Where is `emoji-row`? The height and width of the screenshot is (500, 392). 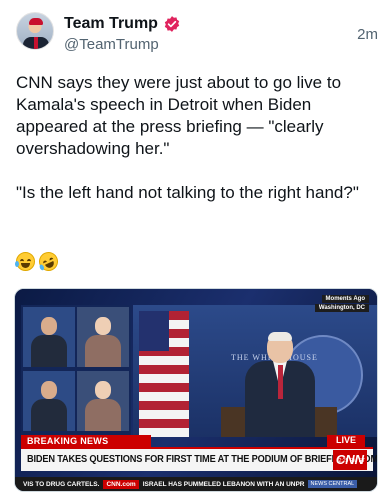
emoji-row is located at coordinates (38, 261).